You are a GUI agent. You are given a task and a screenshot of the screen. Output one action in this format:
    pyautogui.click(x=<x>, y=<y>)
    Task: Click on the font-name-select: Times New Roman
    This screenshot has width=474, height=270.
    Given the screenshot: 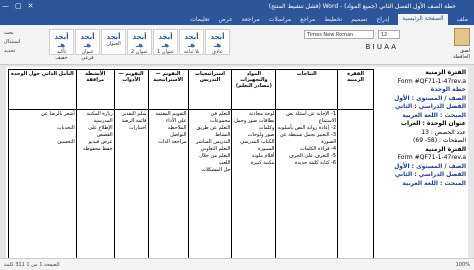 What is the action you would take?
    pyautogui.click(x=339, y=34)
    